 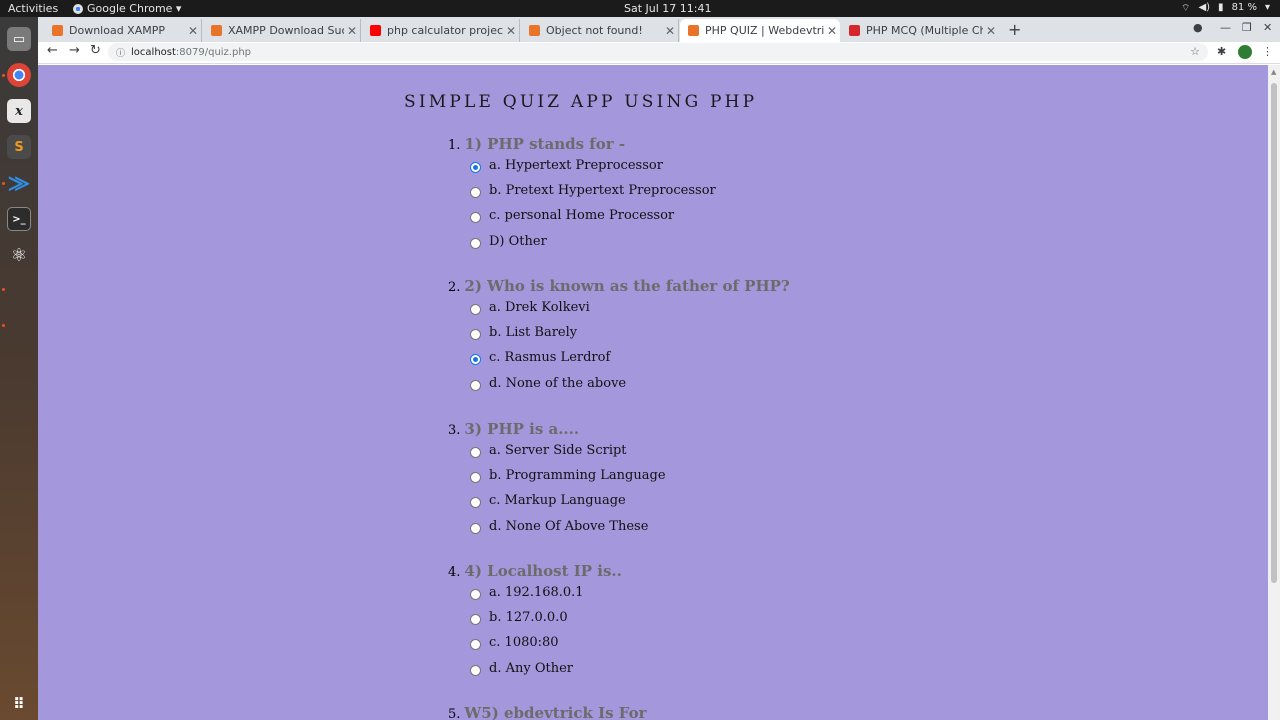 I want to click on answer-option: c. personal Home Processor, so click(x=572, y=215).